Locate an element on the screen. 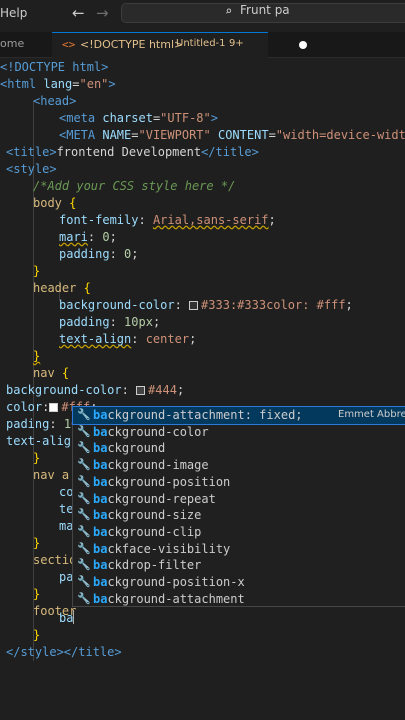 Image resolution: width=405 pixels, height=720 pixels. suggestion-label: backface-visibility is located at coordinates (161, 549).